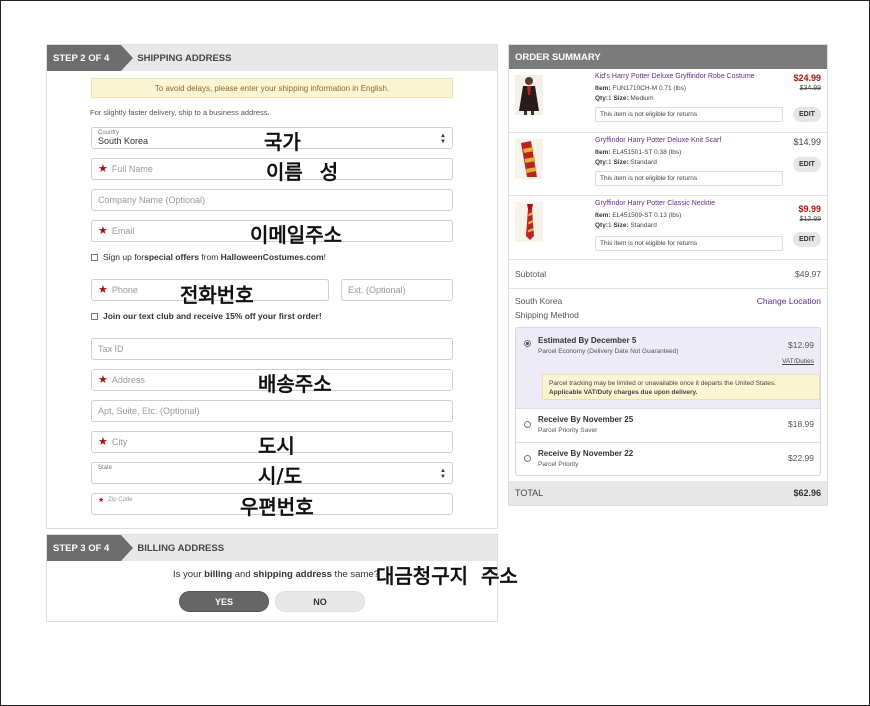  I want to click on no-button: NO, so click(320, 601).